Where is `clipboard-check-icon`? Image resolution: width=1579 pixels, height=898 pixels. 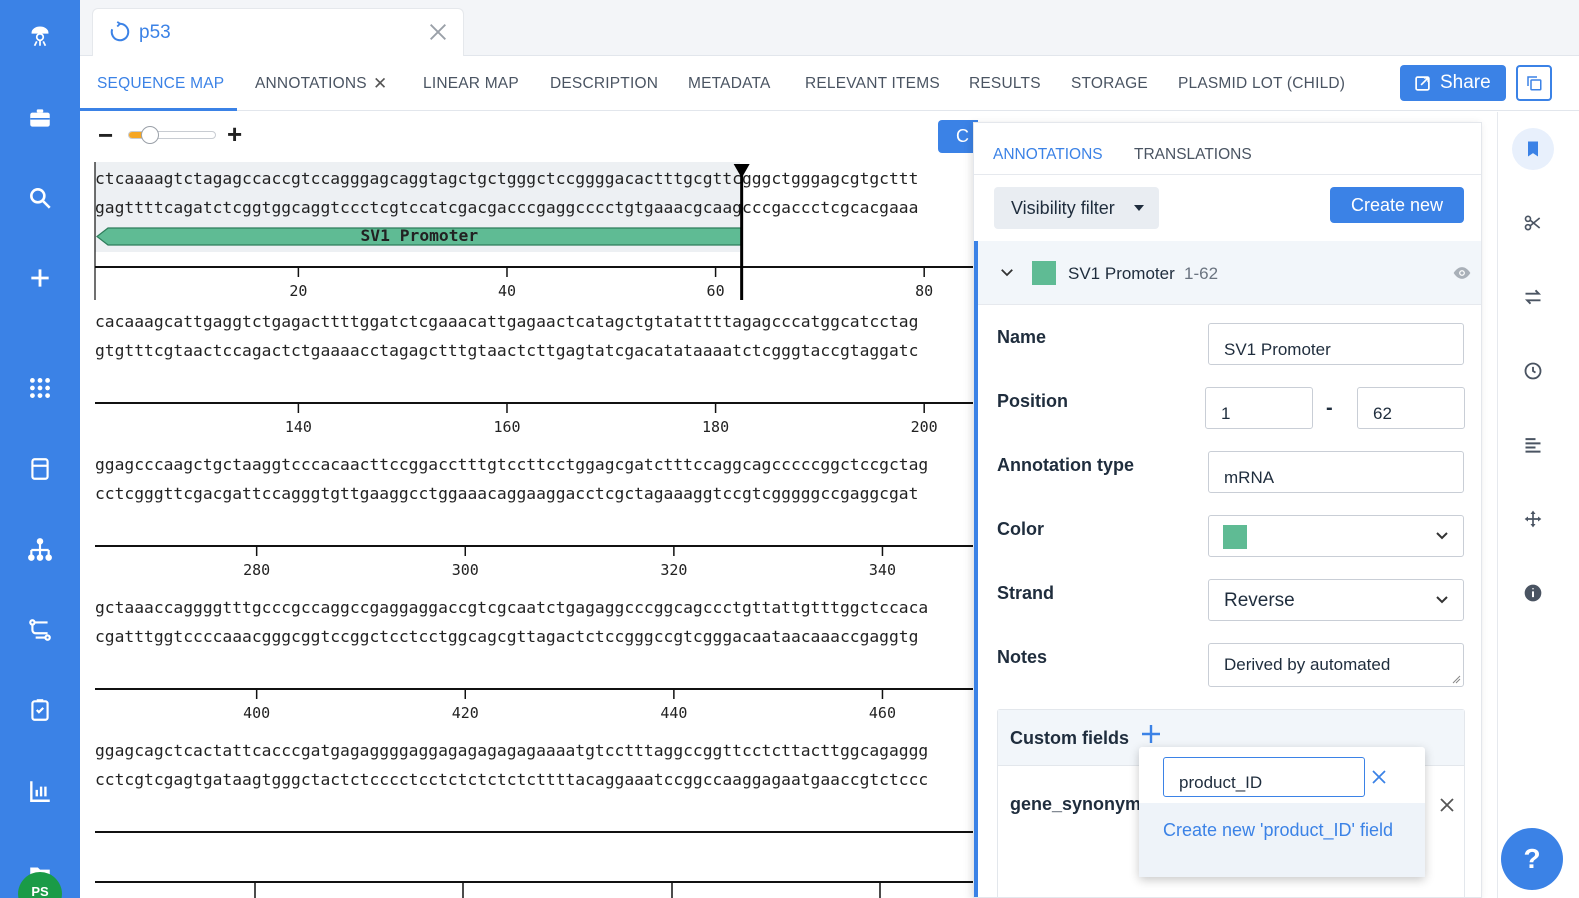 clipboard-check-icon is located at coordinates (40, 710).